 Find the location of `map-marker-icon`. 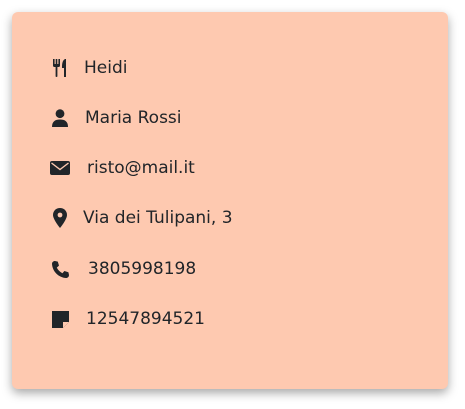

map-marker-icon is located at coordinates (60, 218).